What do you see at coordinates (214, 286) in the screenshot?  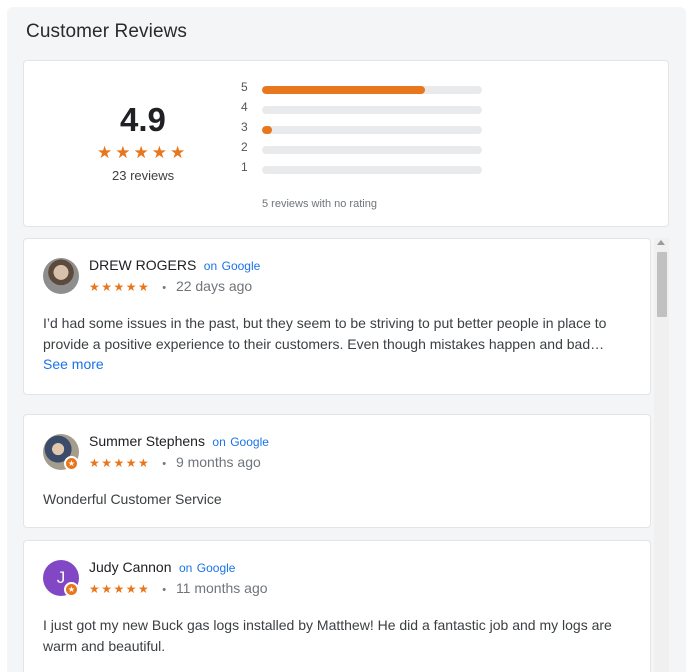 I see `review-date: 22 days ago` at bounding box center [214, 286].